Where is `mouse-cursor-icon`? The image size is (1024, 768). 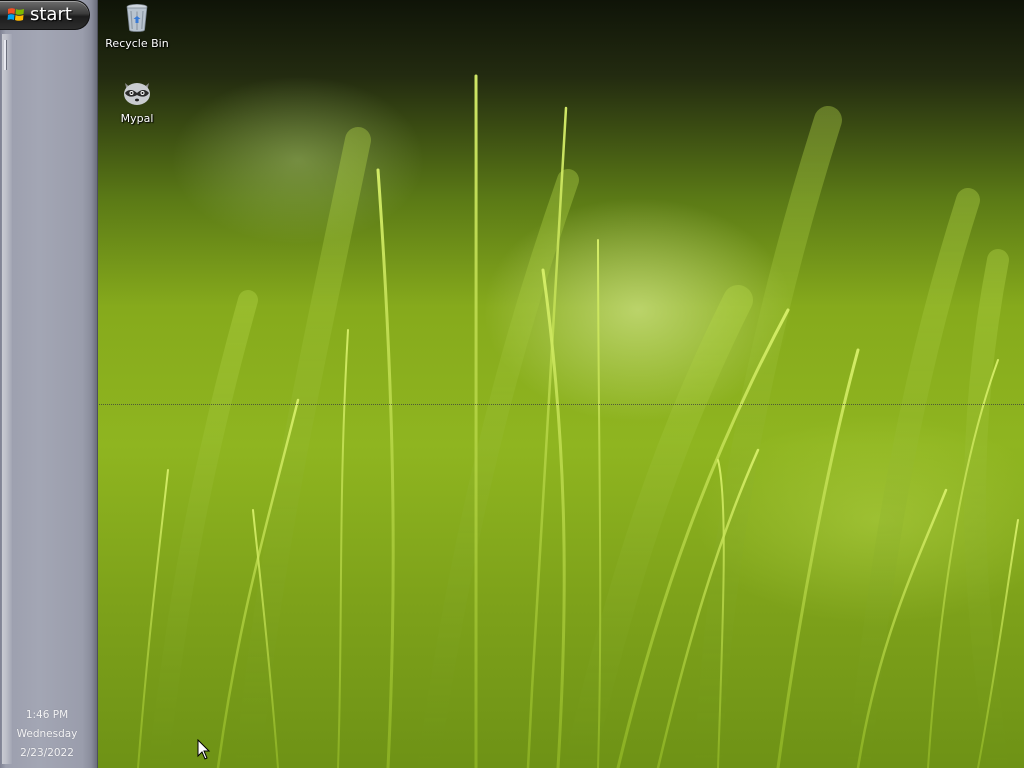
mouse-cursor-icon is located at coordinates (204, 749).